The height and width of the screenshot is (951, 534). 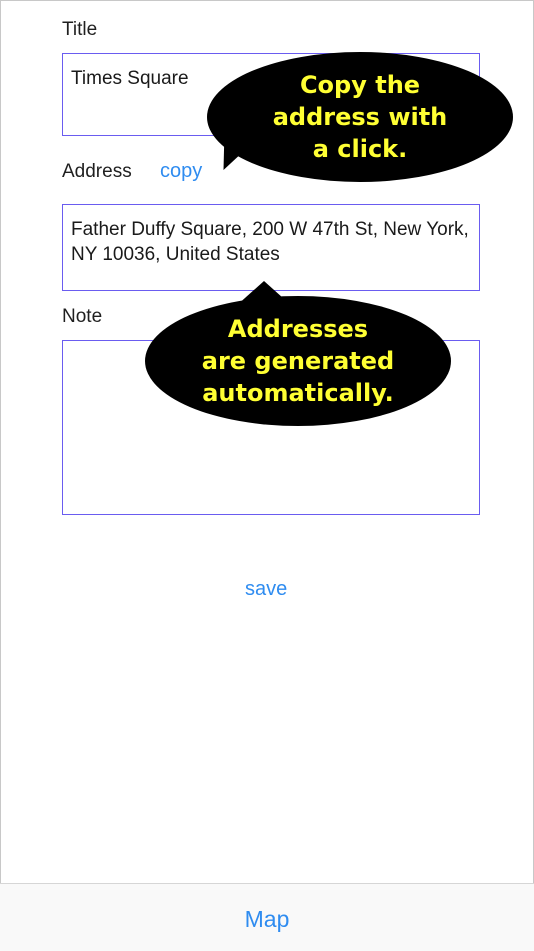 What do you see at coordinates (266, 589) in the screenshot?
I see `save-button: save` at bounding box center [266, 589].